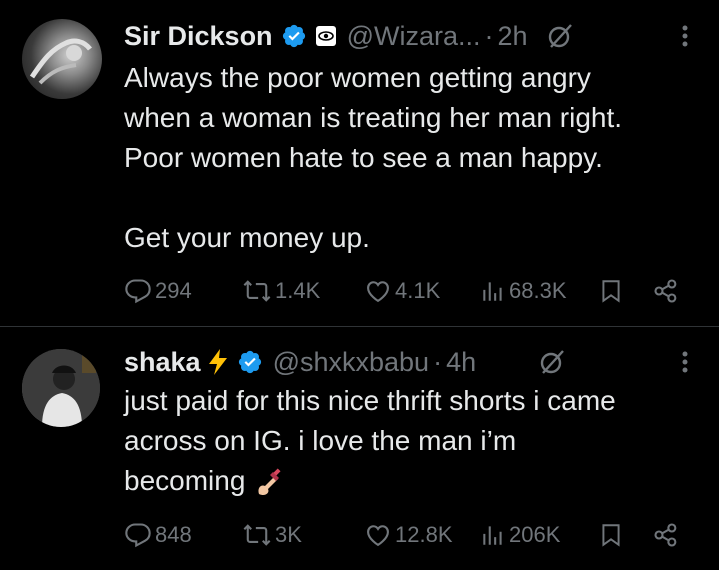 This screenshot has height=570, width=719. I want to click on nail-polish-emoji, so click(268, 483).